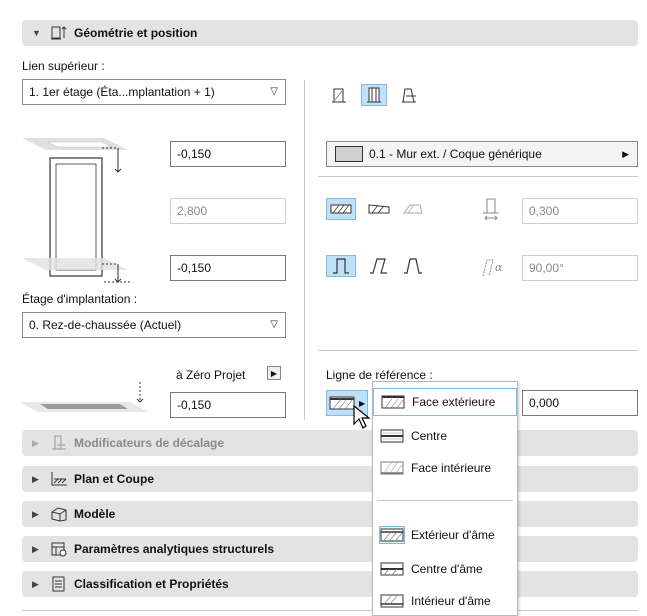  Describe the element at coordinates (454, 402) in the screenshot. I see `menu-item-label: Face extérieure` at that location.